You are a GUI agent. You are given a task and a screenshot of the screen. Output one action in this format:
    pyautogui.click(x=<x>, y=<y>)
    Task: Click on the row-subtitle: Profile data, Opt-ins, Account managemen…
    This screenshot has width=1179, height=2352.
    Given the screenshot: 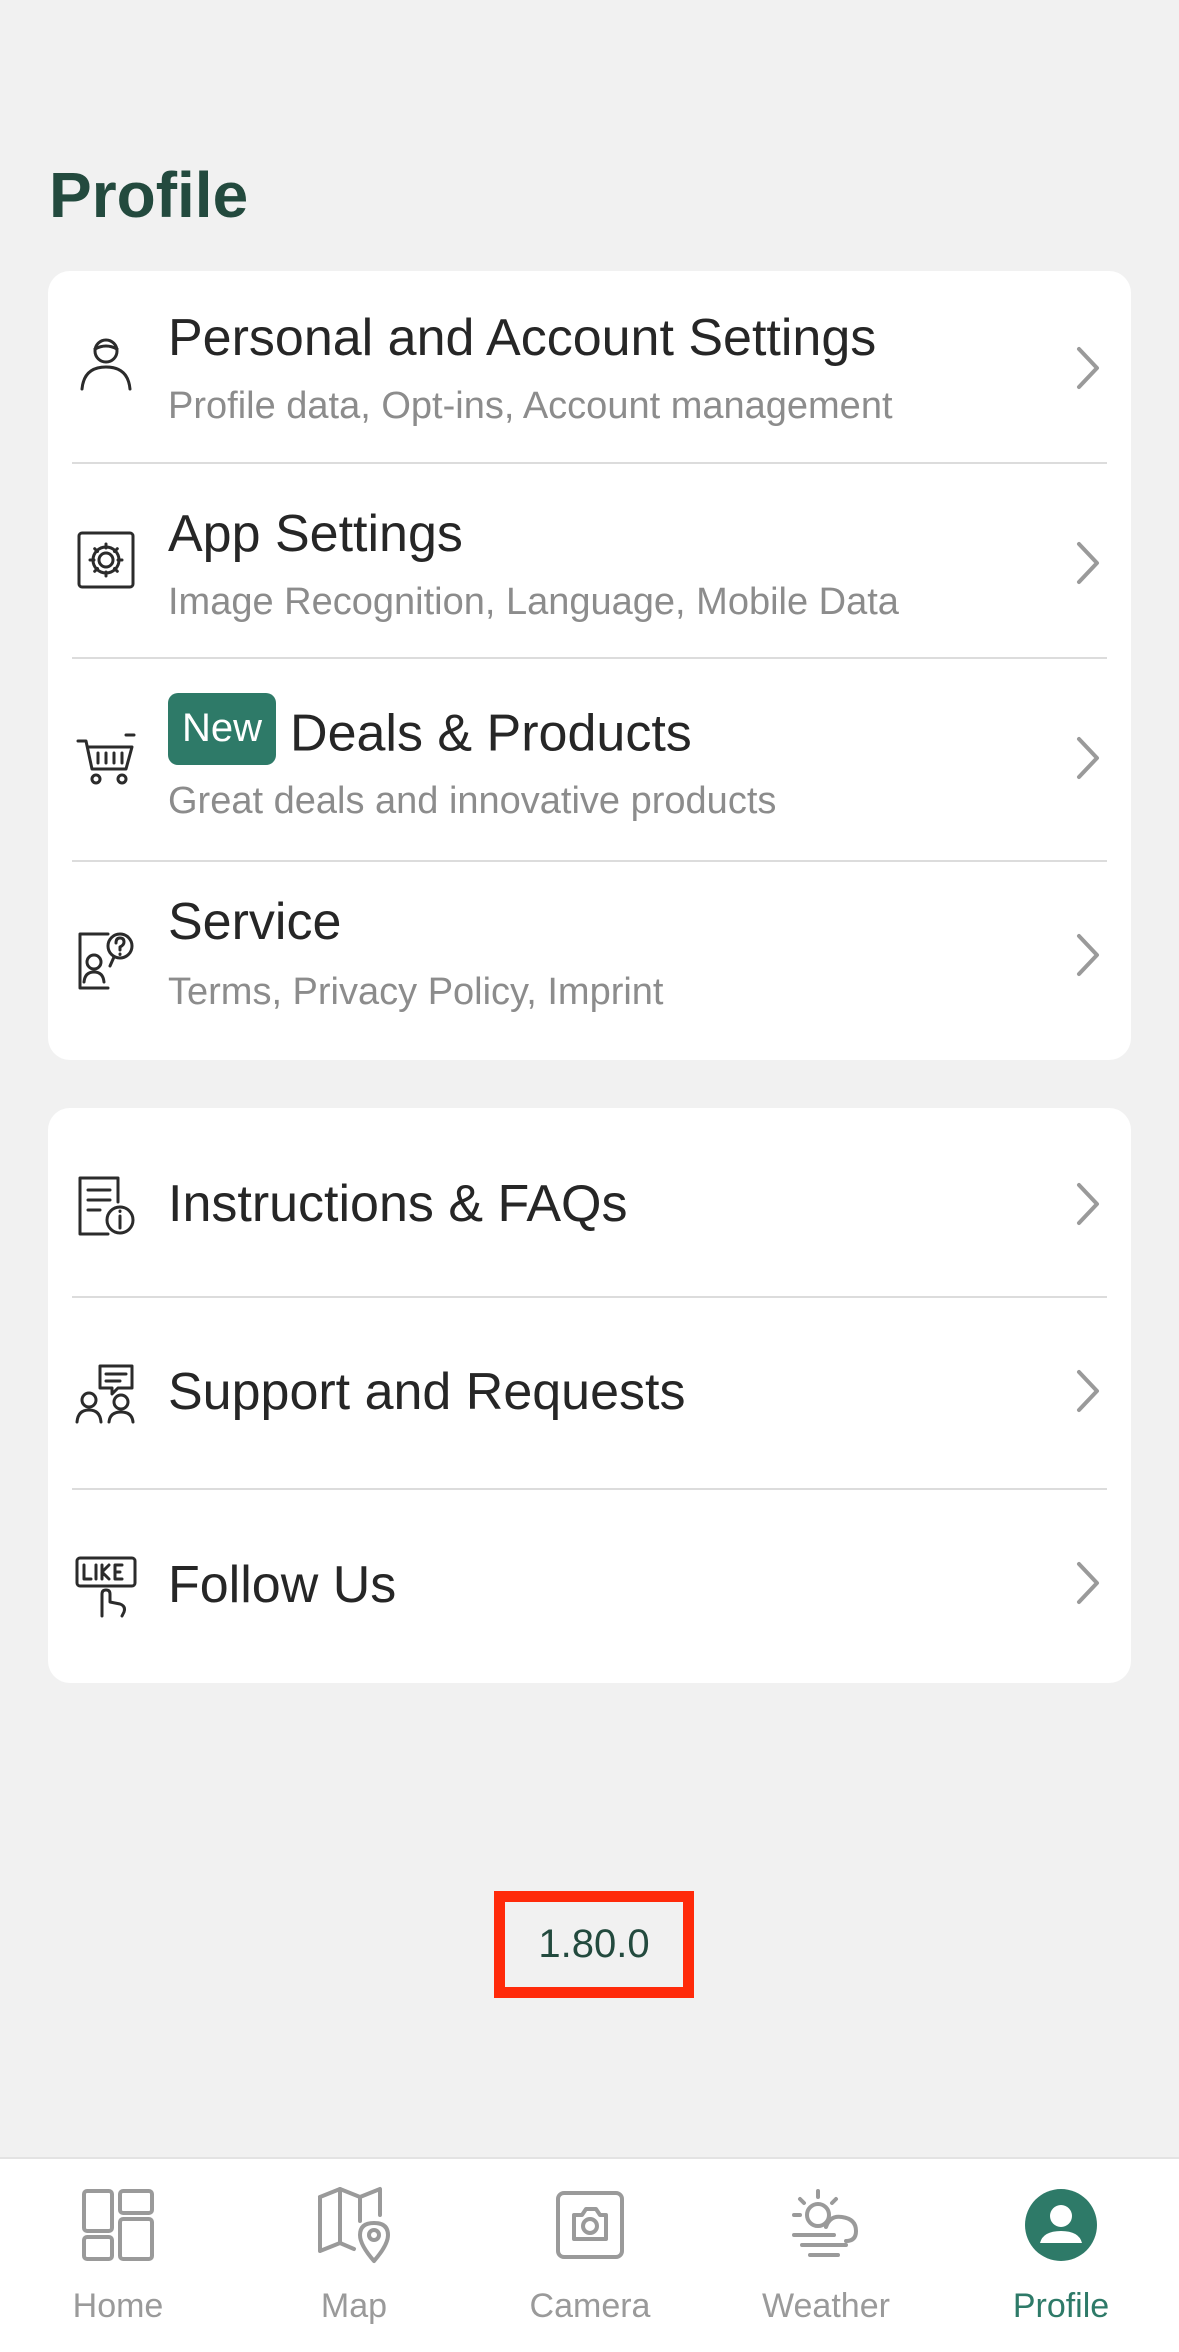 What is the action you would take?
    pyautogui.click(x=530, y=406)
    